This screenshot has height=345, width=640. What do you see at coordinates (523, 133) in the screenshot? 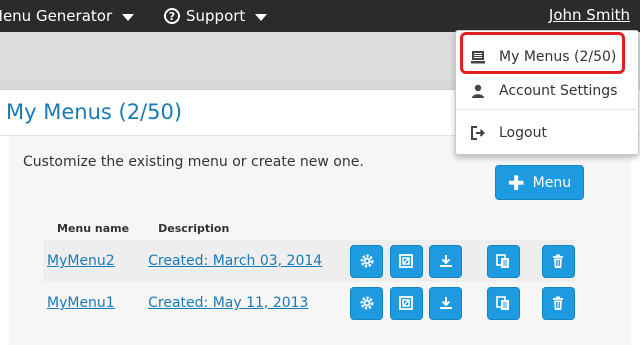
I see `dropdown-item-label: Logout` at bounding box center [523, 133].